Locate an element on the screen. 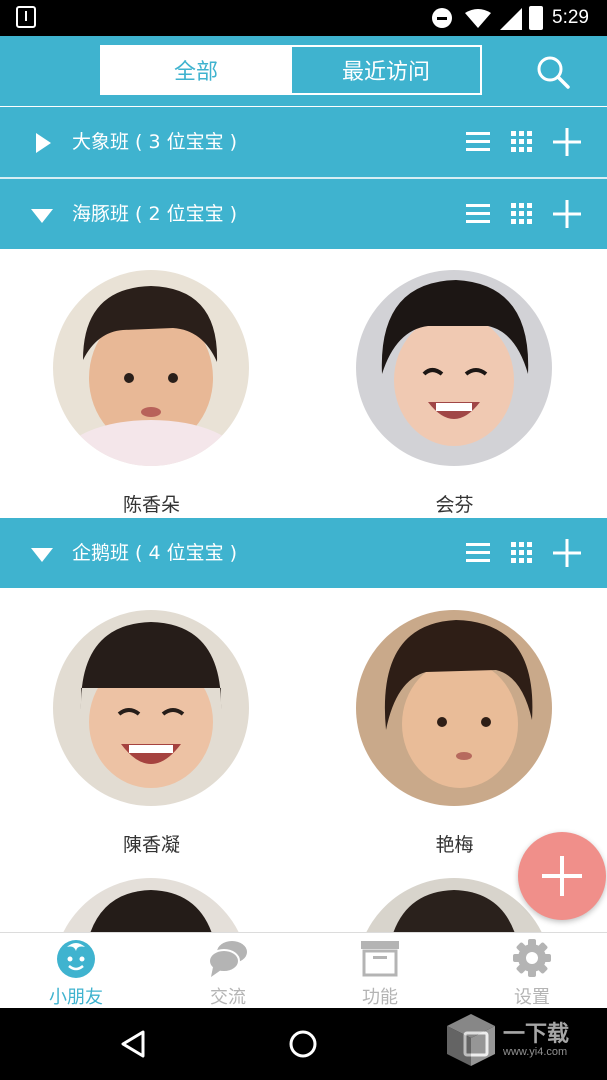 Image resolution: width=607 pixels, height=1080 pixels. watermark: 一下载 www.yi4.com is located at coordinates (525, 1042).